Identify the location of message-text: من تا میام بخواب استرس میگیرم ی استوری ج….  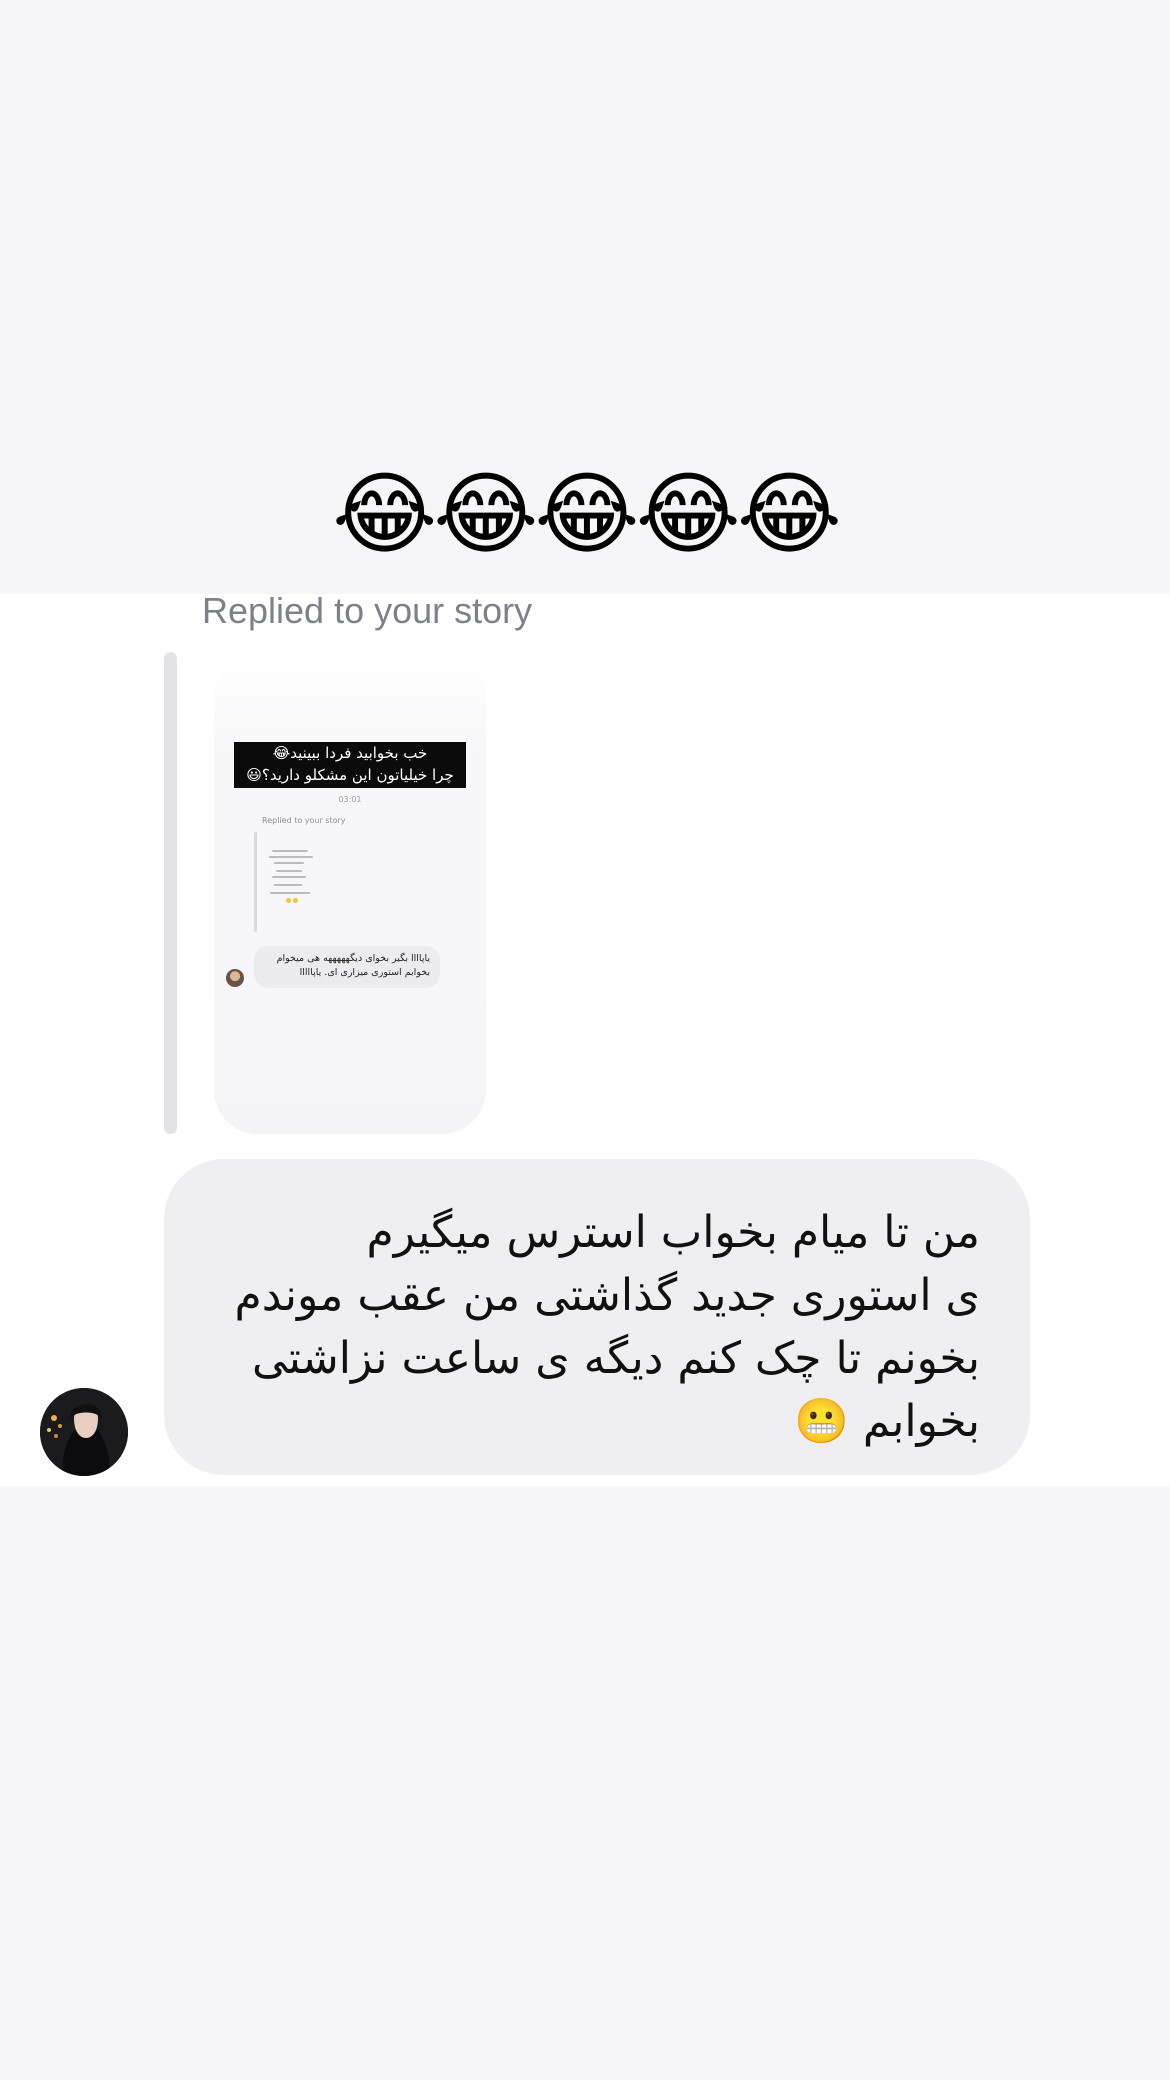
(590, 1327).